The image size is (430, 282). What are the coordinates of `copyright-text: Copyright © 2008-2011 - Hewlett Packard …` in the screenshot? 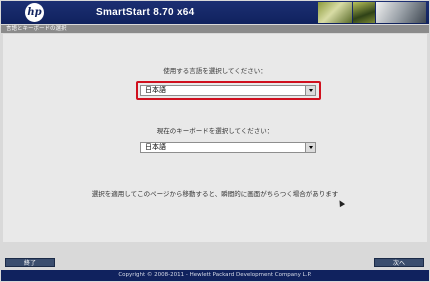 It's located at (215, 275).